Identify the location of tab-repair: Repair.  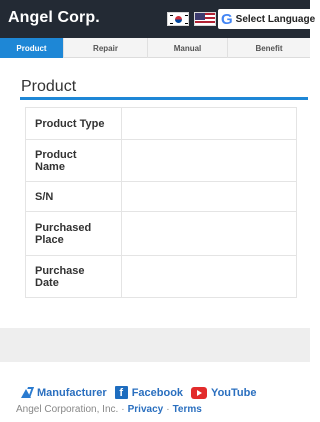
(106, 48).